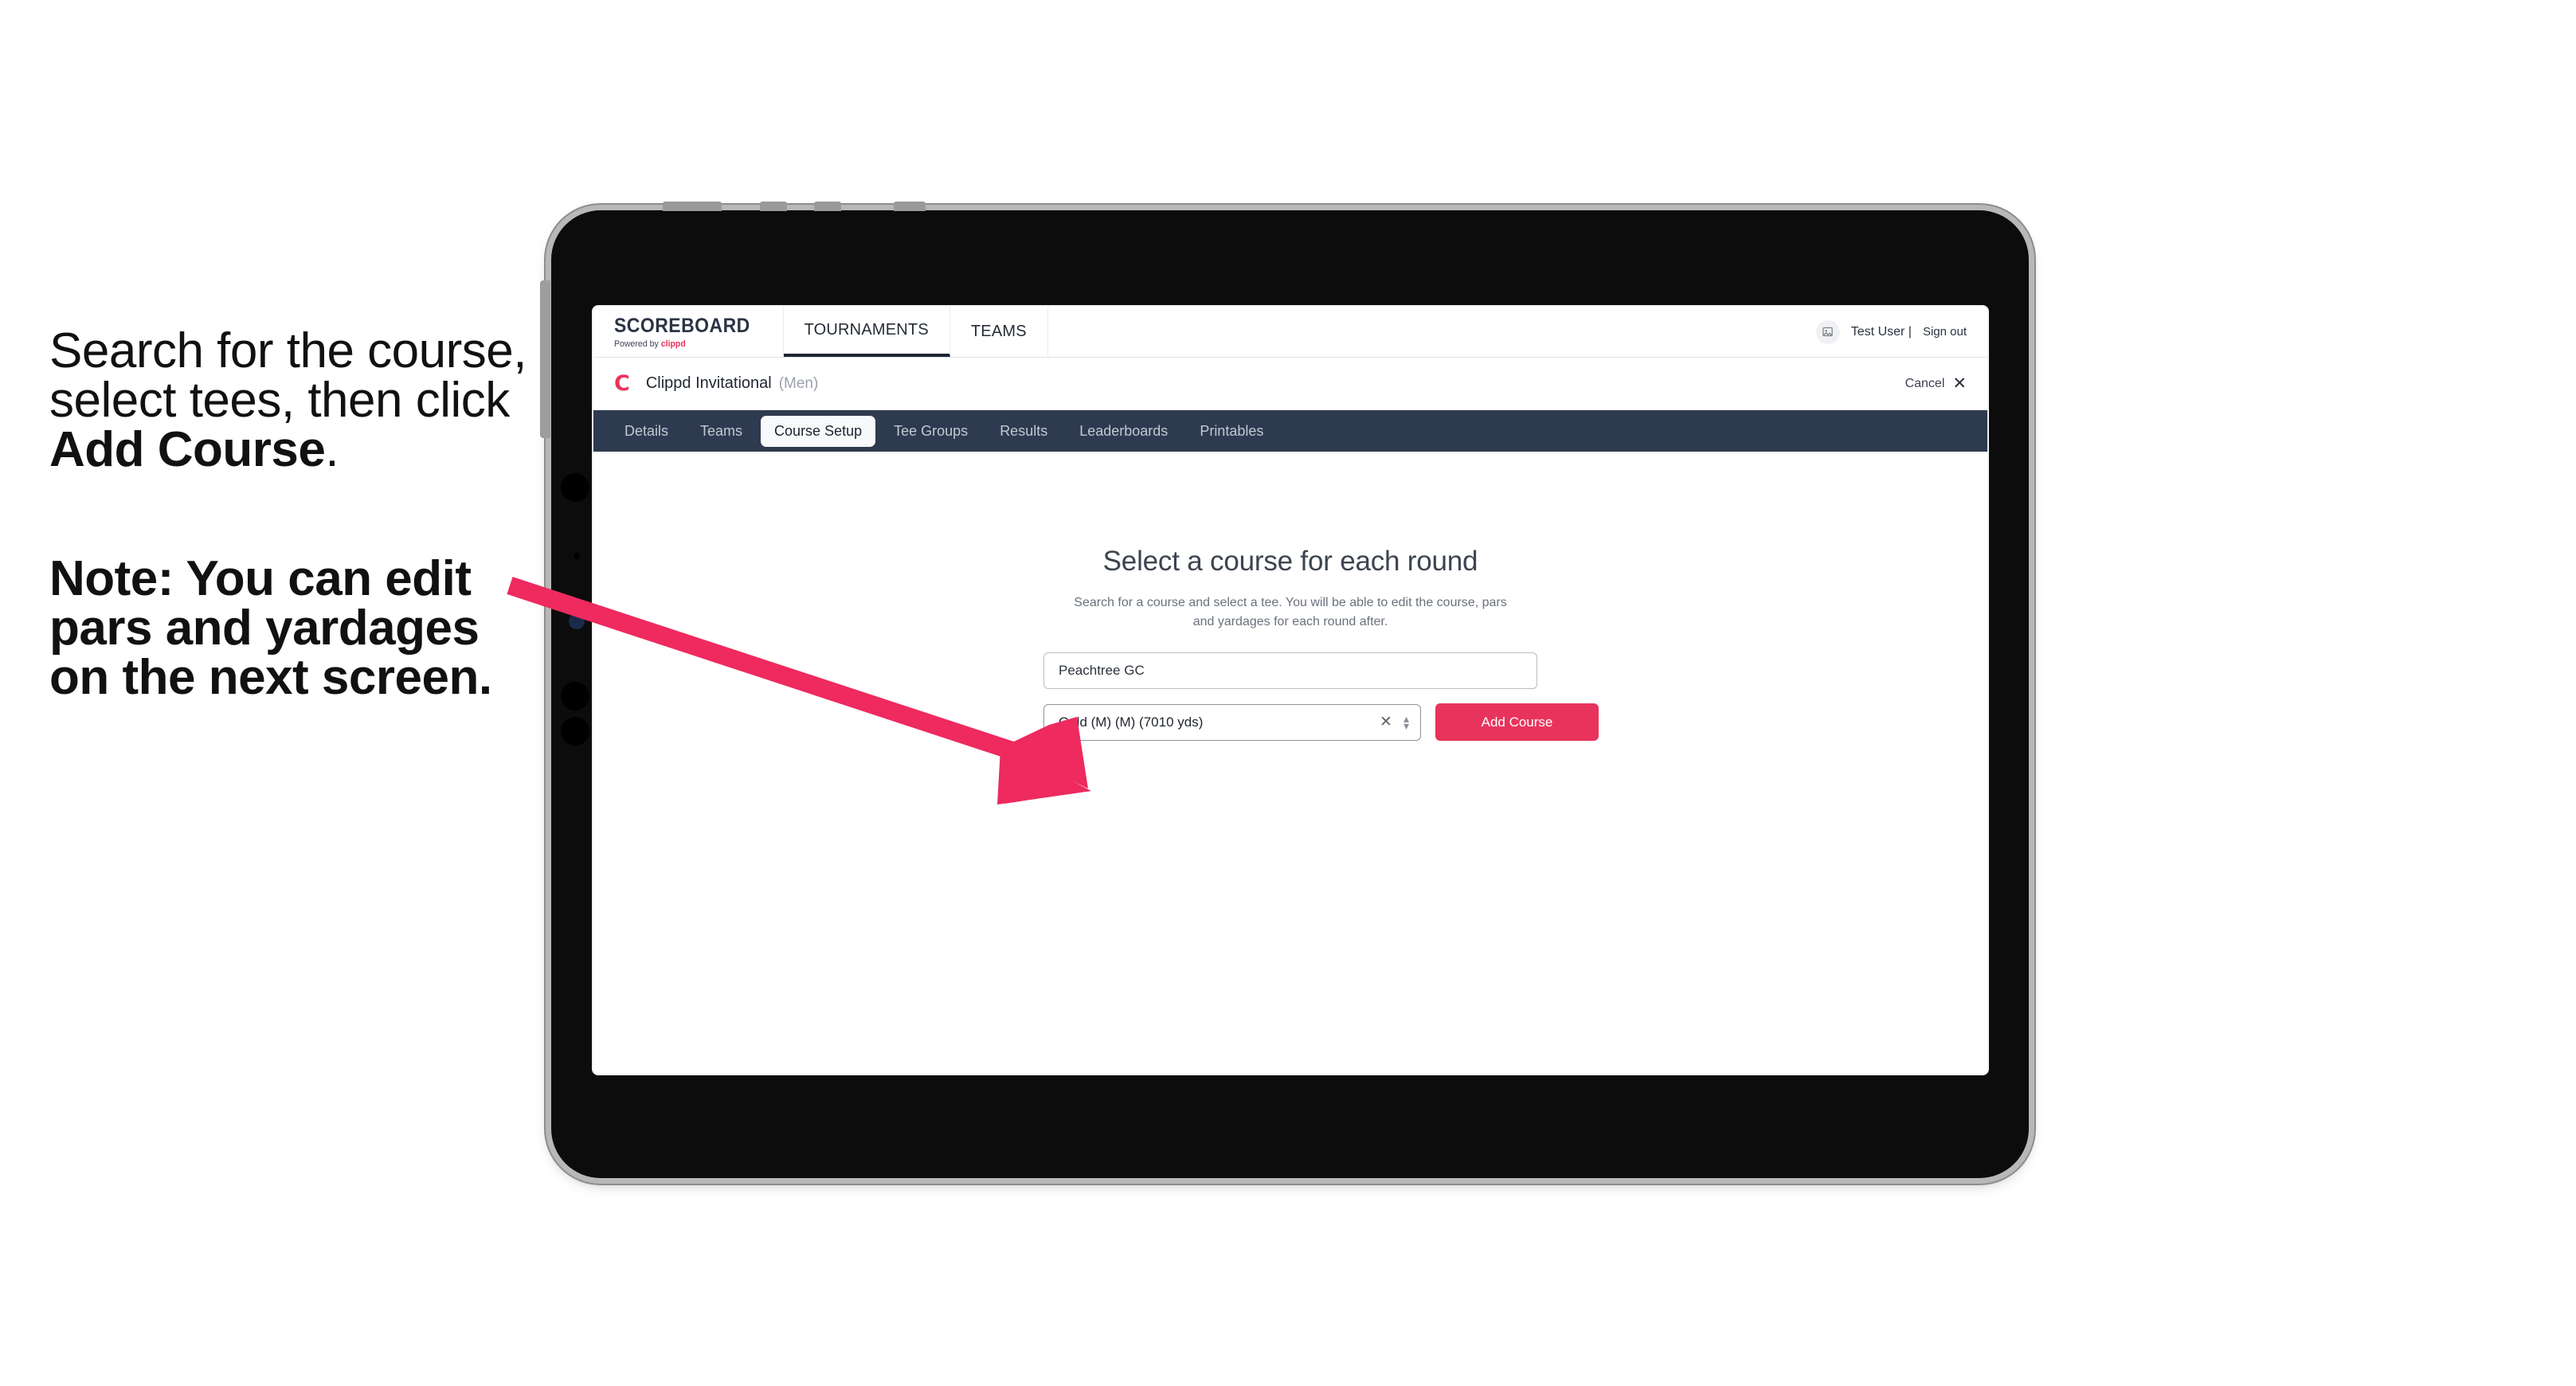 This screenshot has height=1386, width=2576. Describe the element at coordinates (798, 383) in the screenshot. I see `tournament-gender: (Men)` at that location.